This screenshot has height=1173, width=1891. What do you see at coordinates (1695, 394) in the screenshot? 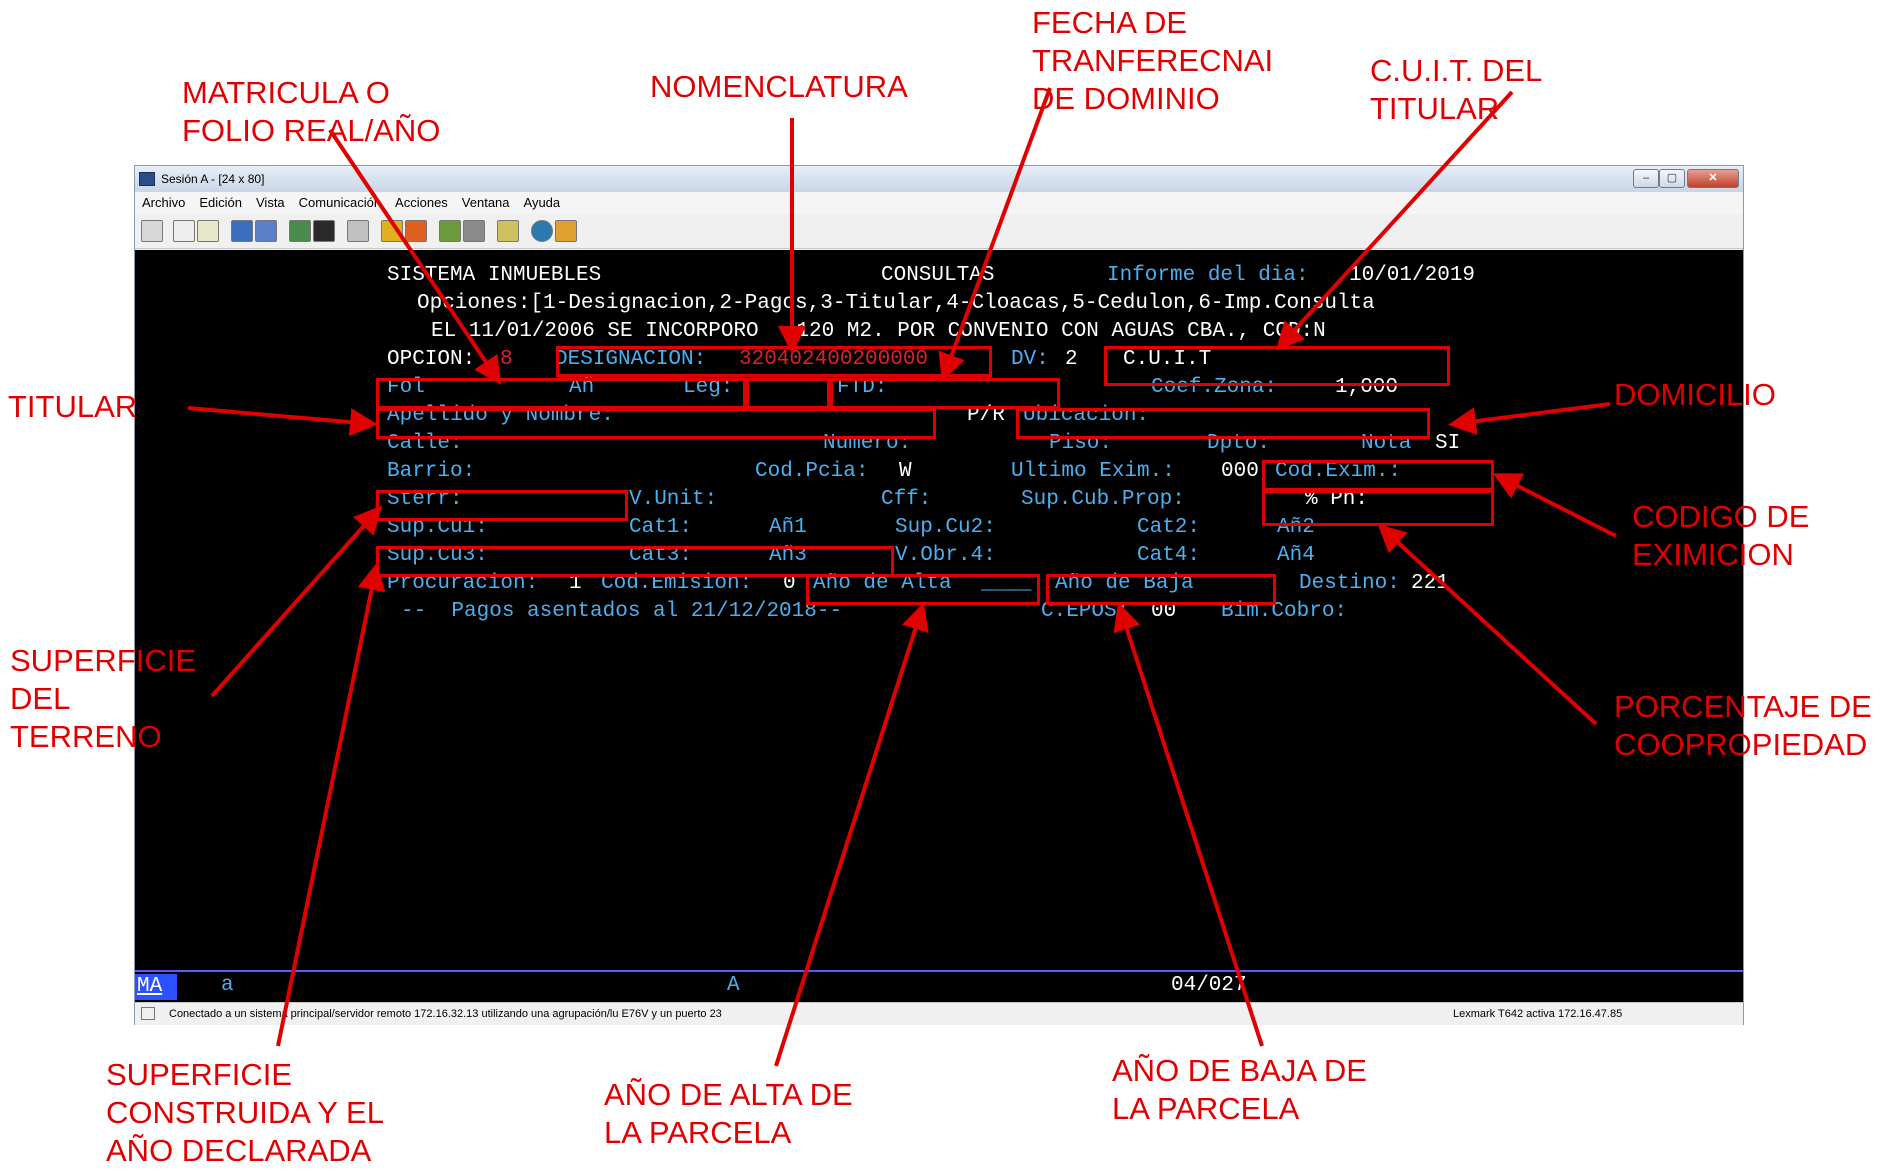
I see `annotation-domicilio: DOMICILIO` at bounding box center [1695, 394].